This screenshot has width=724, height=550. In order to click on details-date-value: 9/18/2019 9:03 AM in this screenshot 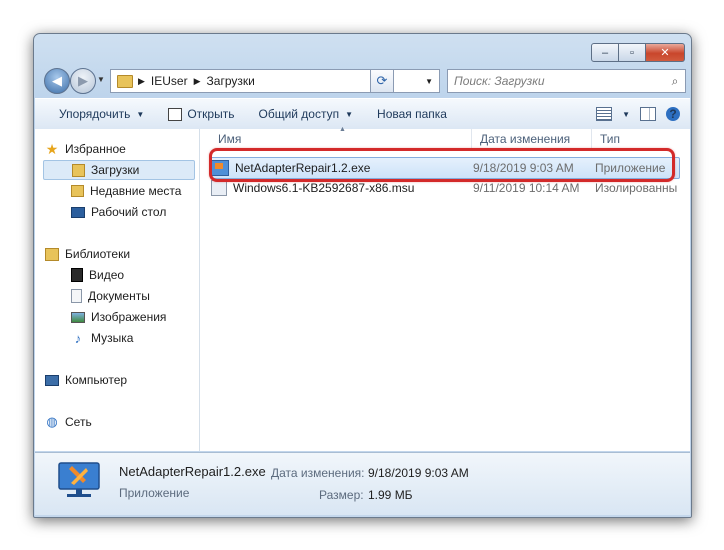, I will do `click(418, 473)`.